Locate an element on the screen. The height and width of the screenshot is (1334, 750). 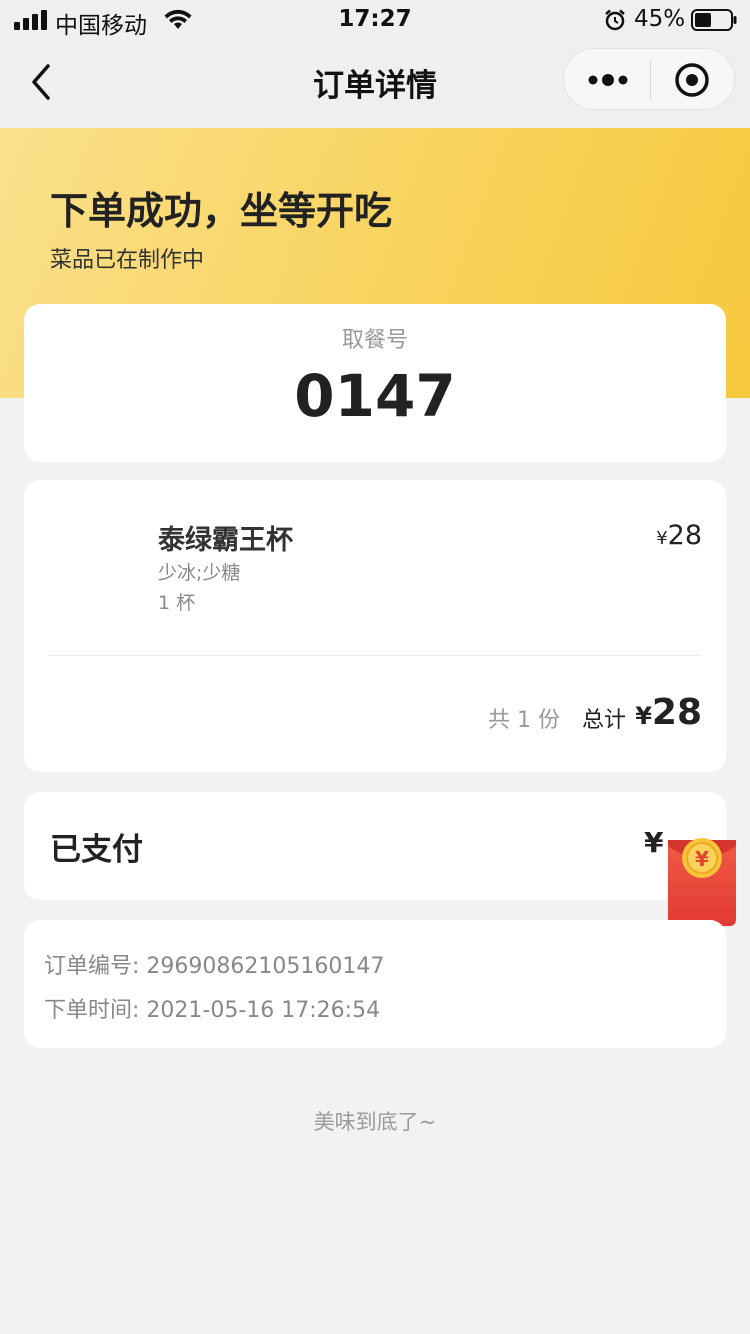
order-number-row: 订单编号: 29690862105160147 is located at coordinates (214, 964).